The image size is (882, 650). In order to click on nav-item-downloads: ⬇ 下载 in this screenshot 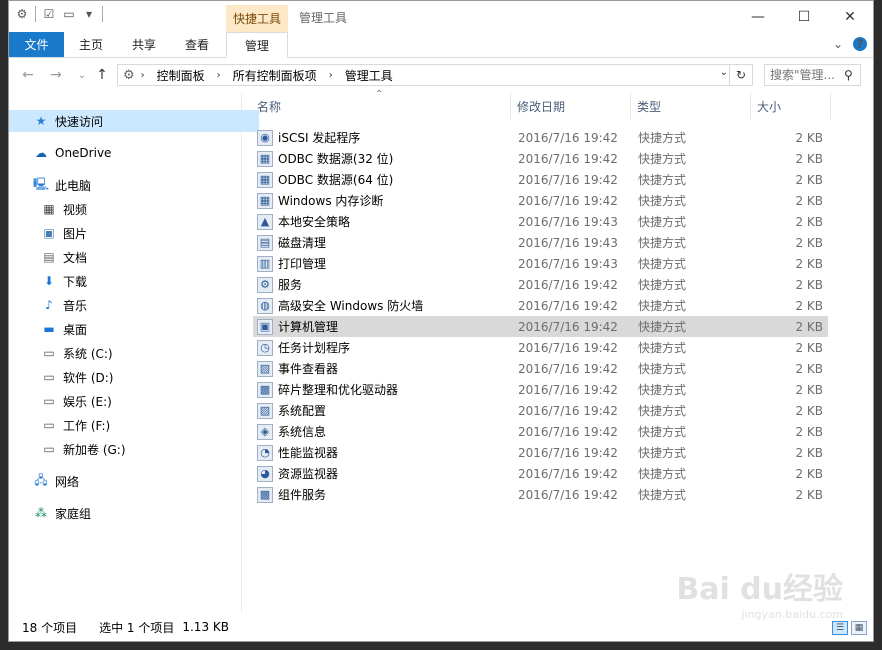, I will do `click(138, 281)`.